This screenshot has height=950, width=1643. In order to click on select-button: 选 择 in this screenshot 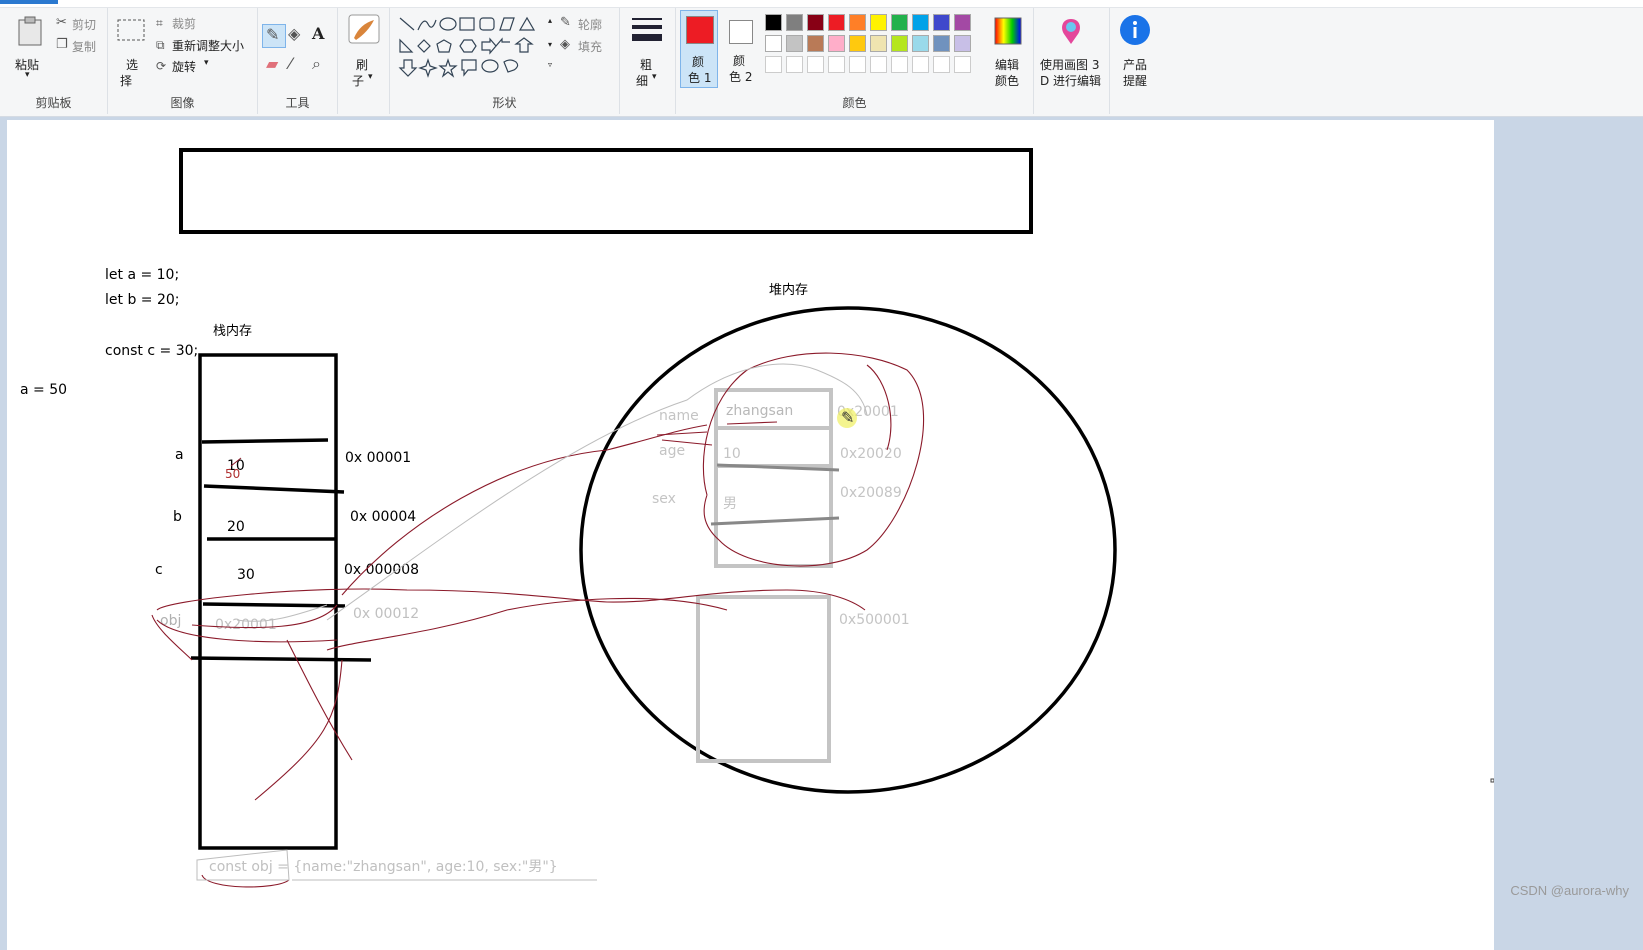, I will do `click(132, 51)`.